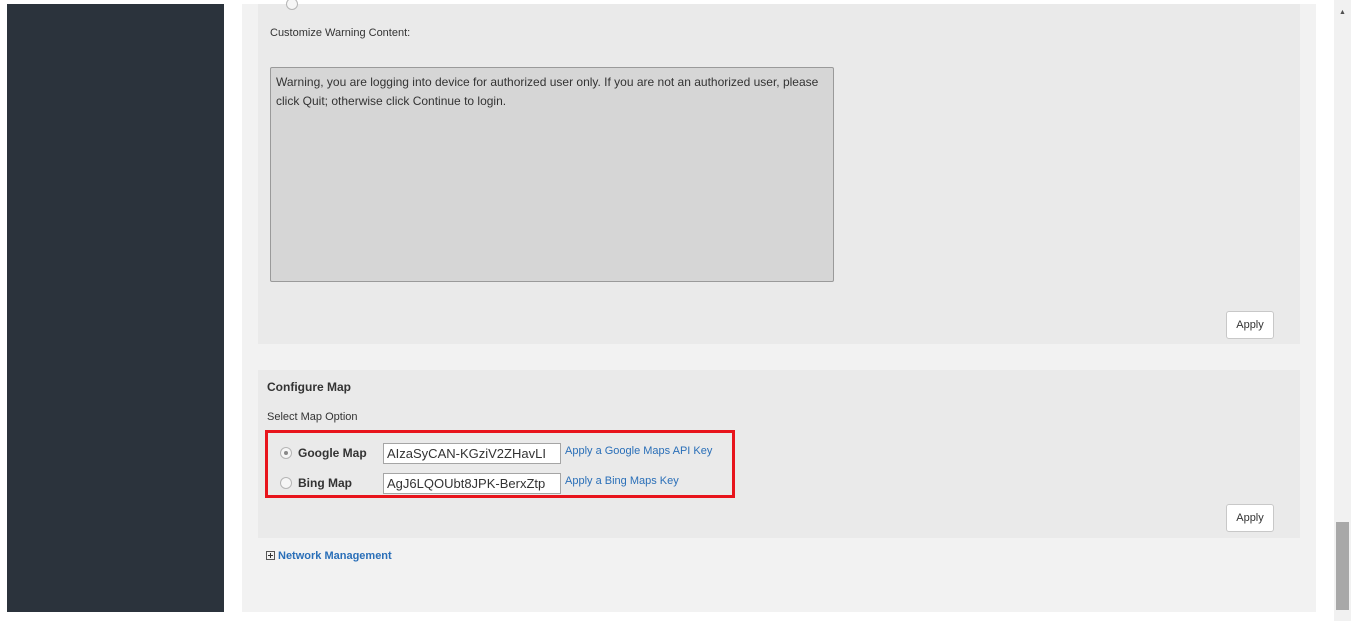  I want to click on plus-square-icon, so click(270, 555).